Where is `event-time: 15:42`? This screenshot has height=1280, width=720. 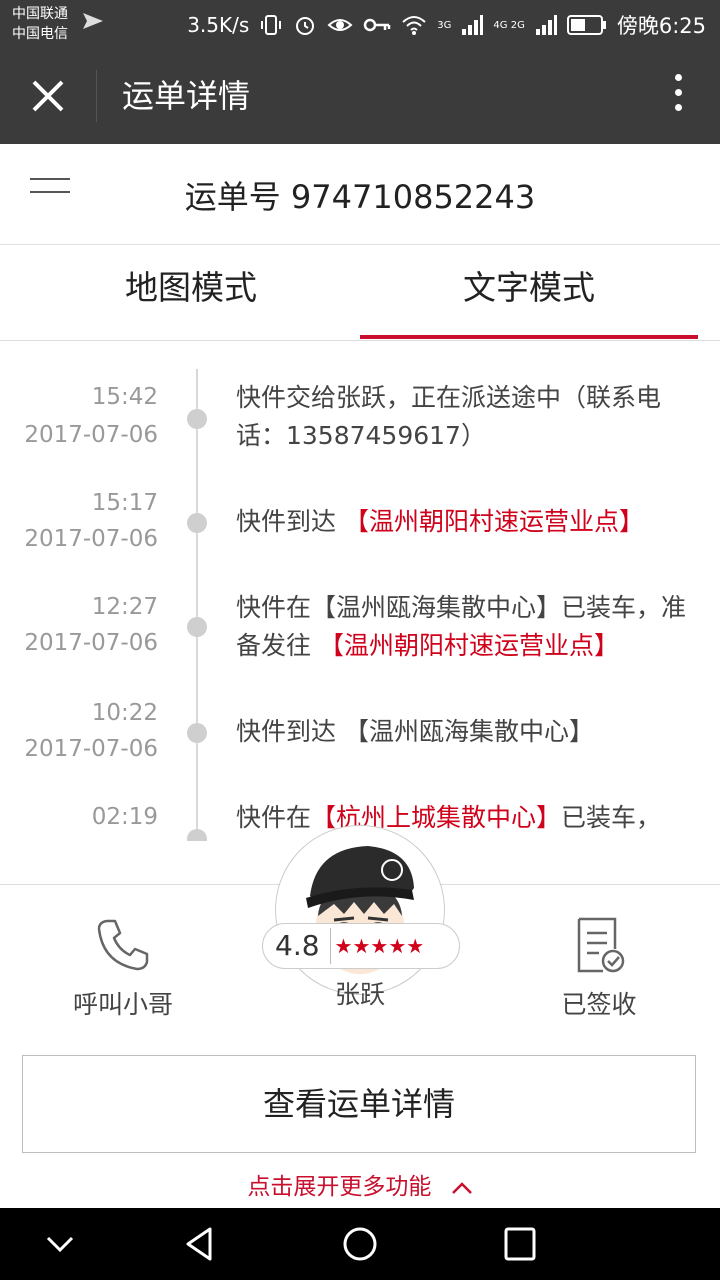 event-time: 15:42 is located at coordinates (124, 397).